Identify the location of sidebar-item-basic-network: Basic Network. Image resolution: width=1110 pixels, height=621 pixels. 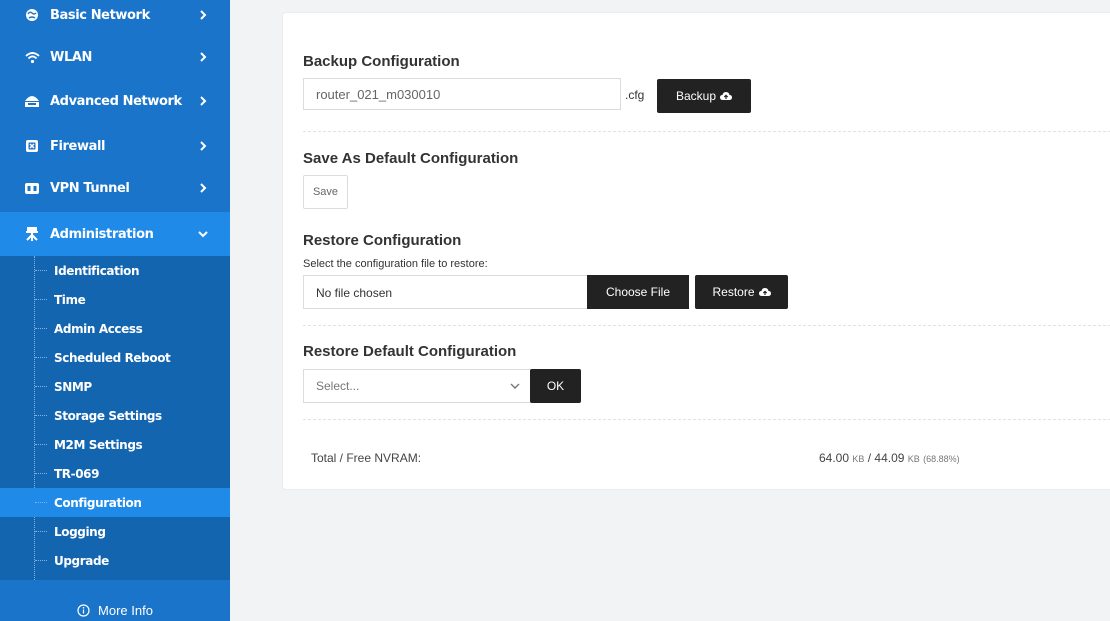
(115, 18).